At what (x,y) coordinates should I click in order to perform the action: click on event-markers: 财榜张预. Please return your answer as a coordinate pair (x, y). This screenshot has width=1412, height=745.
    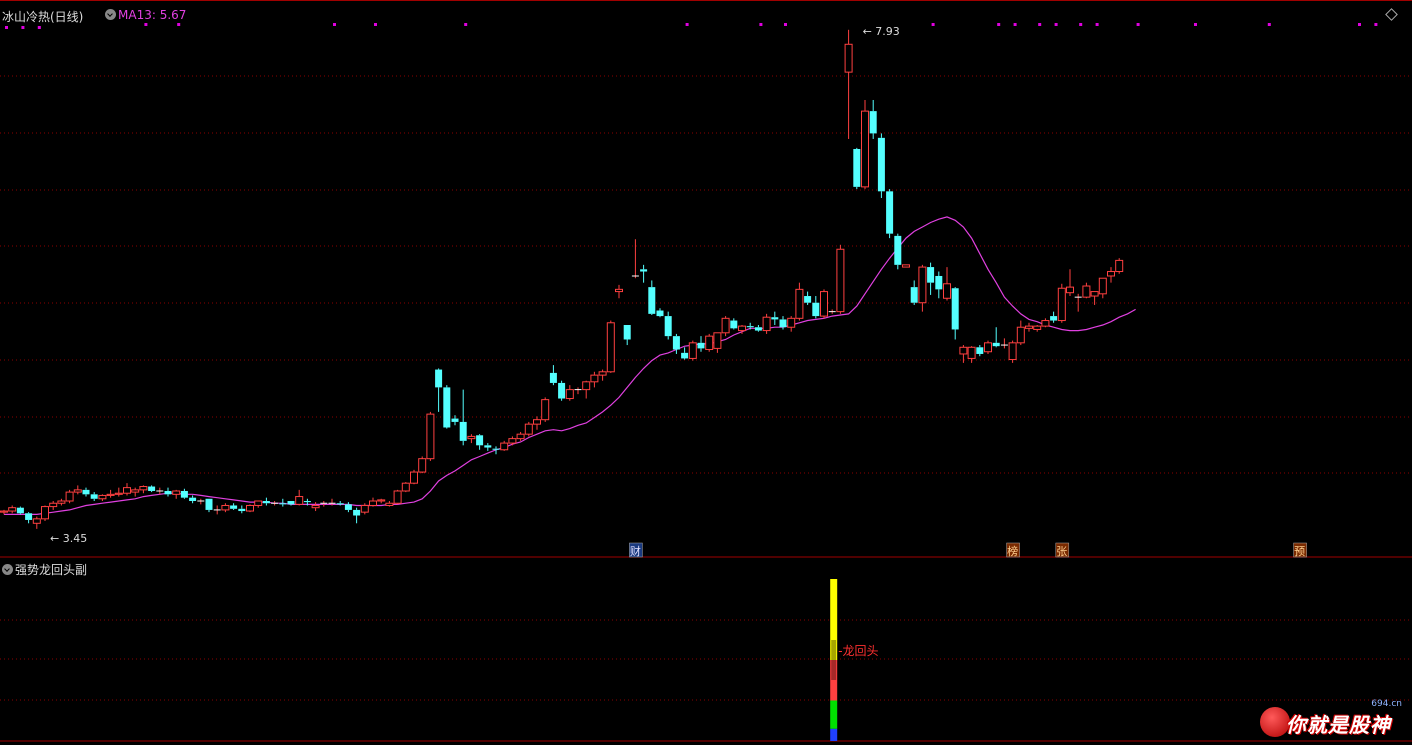
    Looking at the image, I should click on (968, 550).